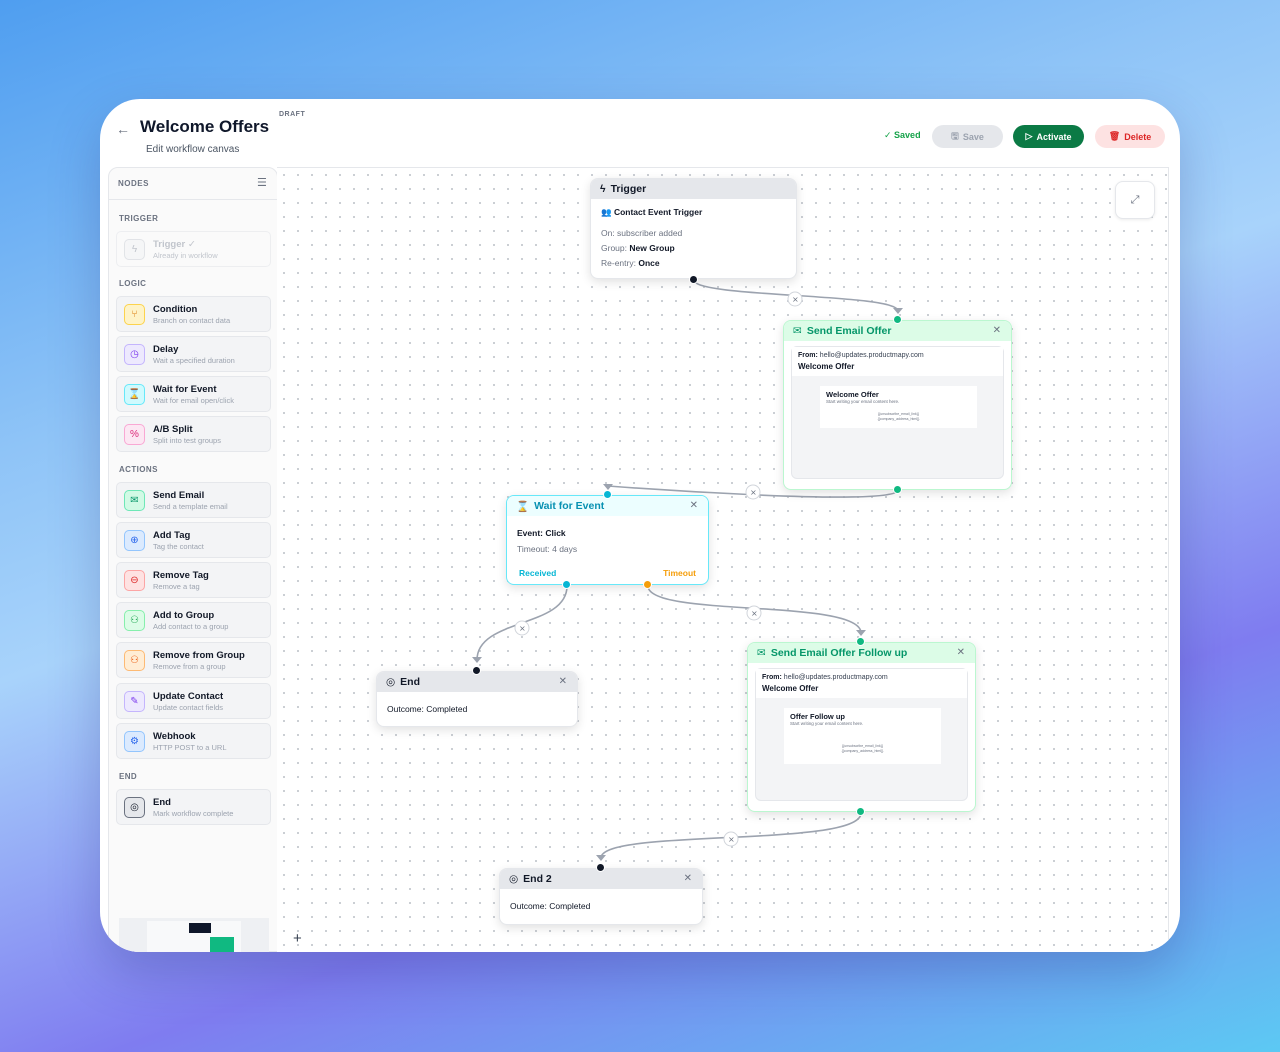 Image resolution: width=1280 pixels, height=1052 pixels. What do you see at coordinates (1135, 200) in the screenshot?
I see `expand-icon: ⤢` at bounding box center [1135, 200].